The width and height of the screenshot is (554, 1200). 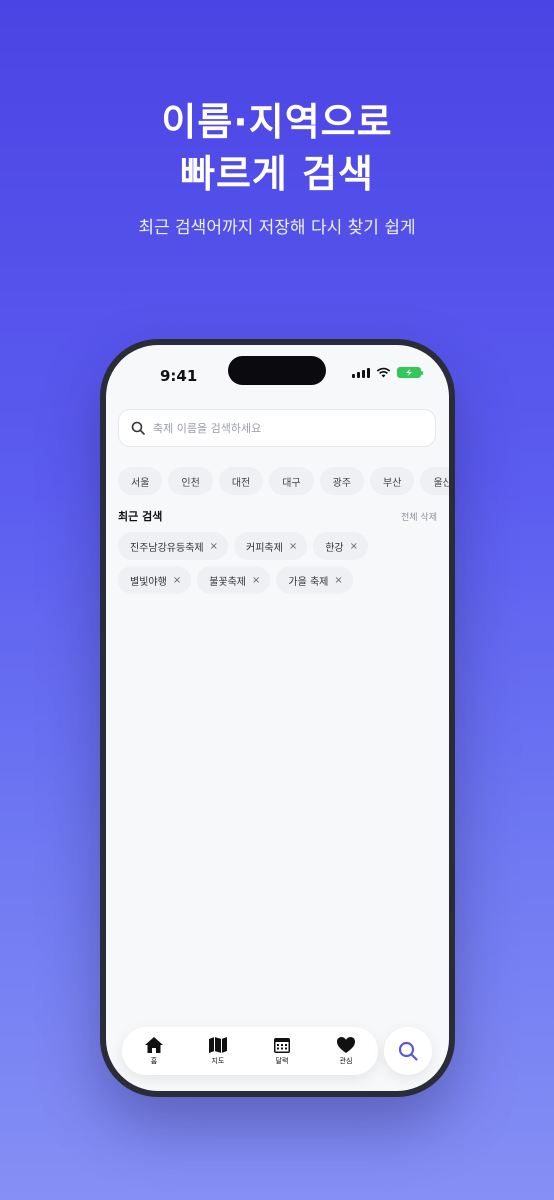 What do you see at coordinates (140, 481) in the screenshot?
I see `region-chip-seoul: 서울` at bounding box center [140, 481].